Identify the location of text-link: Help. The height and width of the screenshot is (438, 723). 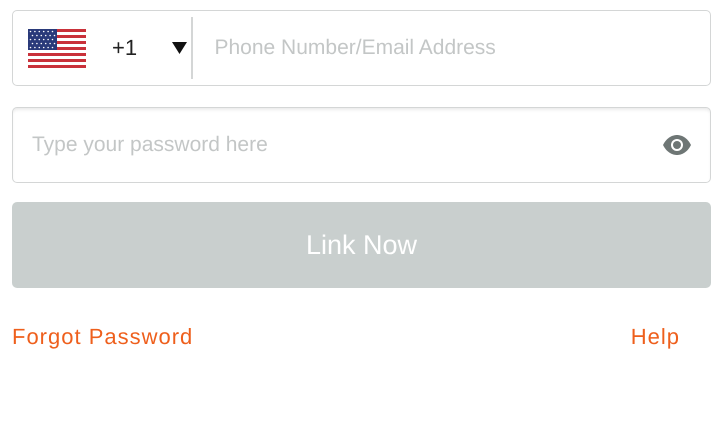
(655, 337).